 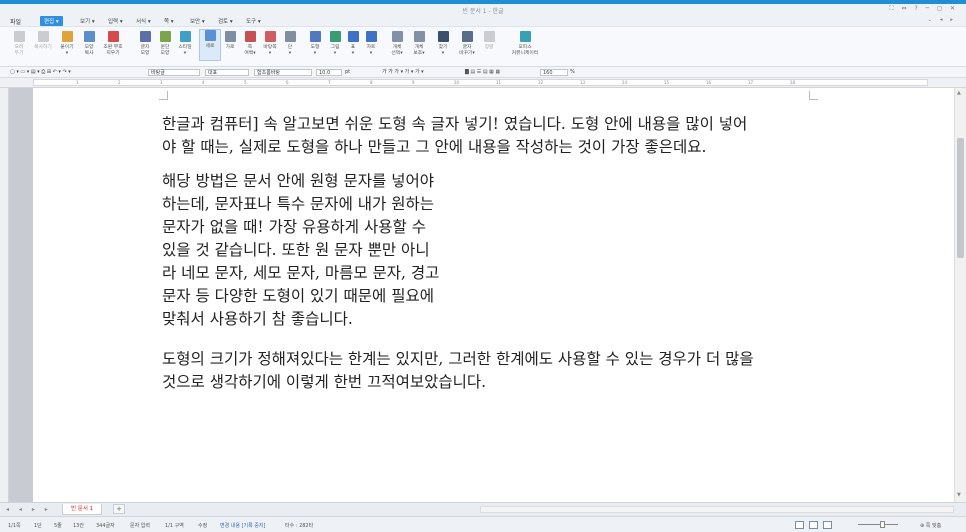 I want to click on view-normal-button, so click(x=799, y=525).